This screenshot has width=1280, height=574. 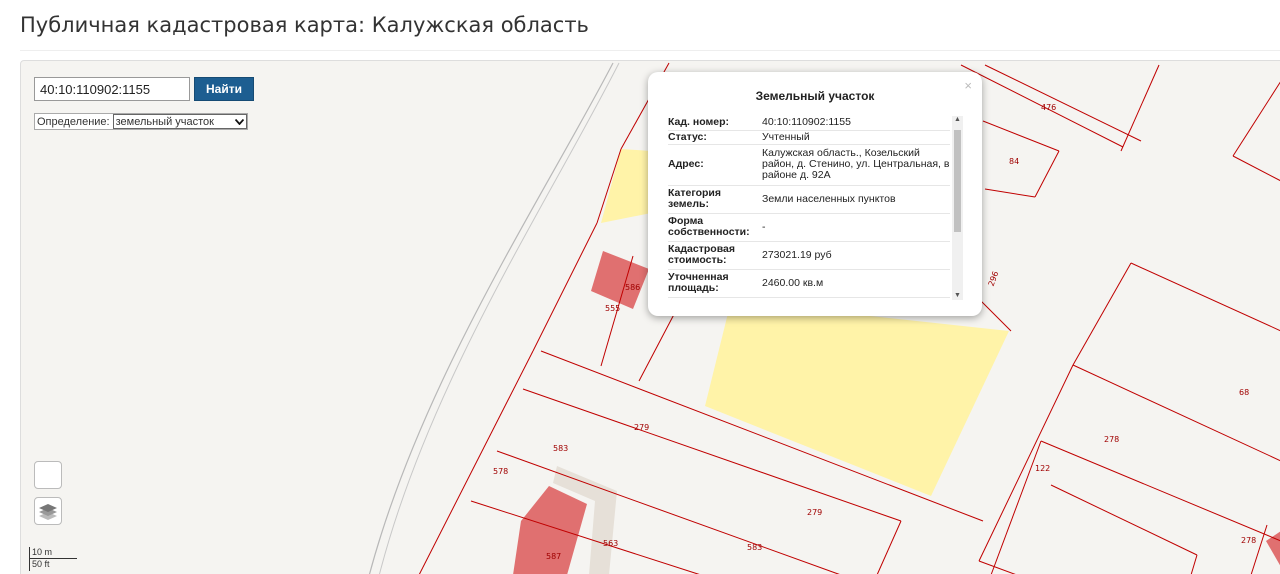 What do you see at coordinates (715, 283) in the screenshot?
I see `row-key: Уточненная площадь:` at bounding box center [715, 283].